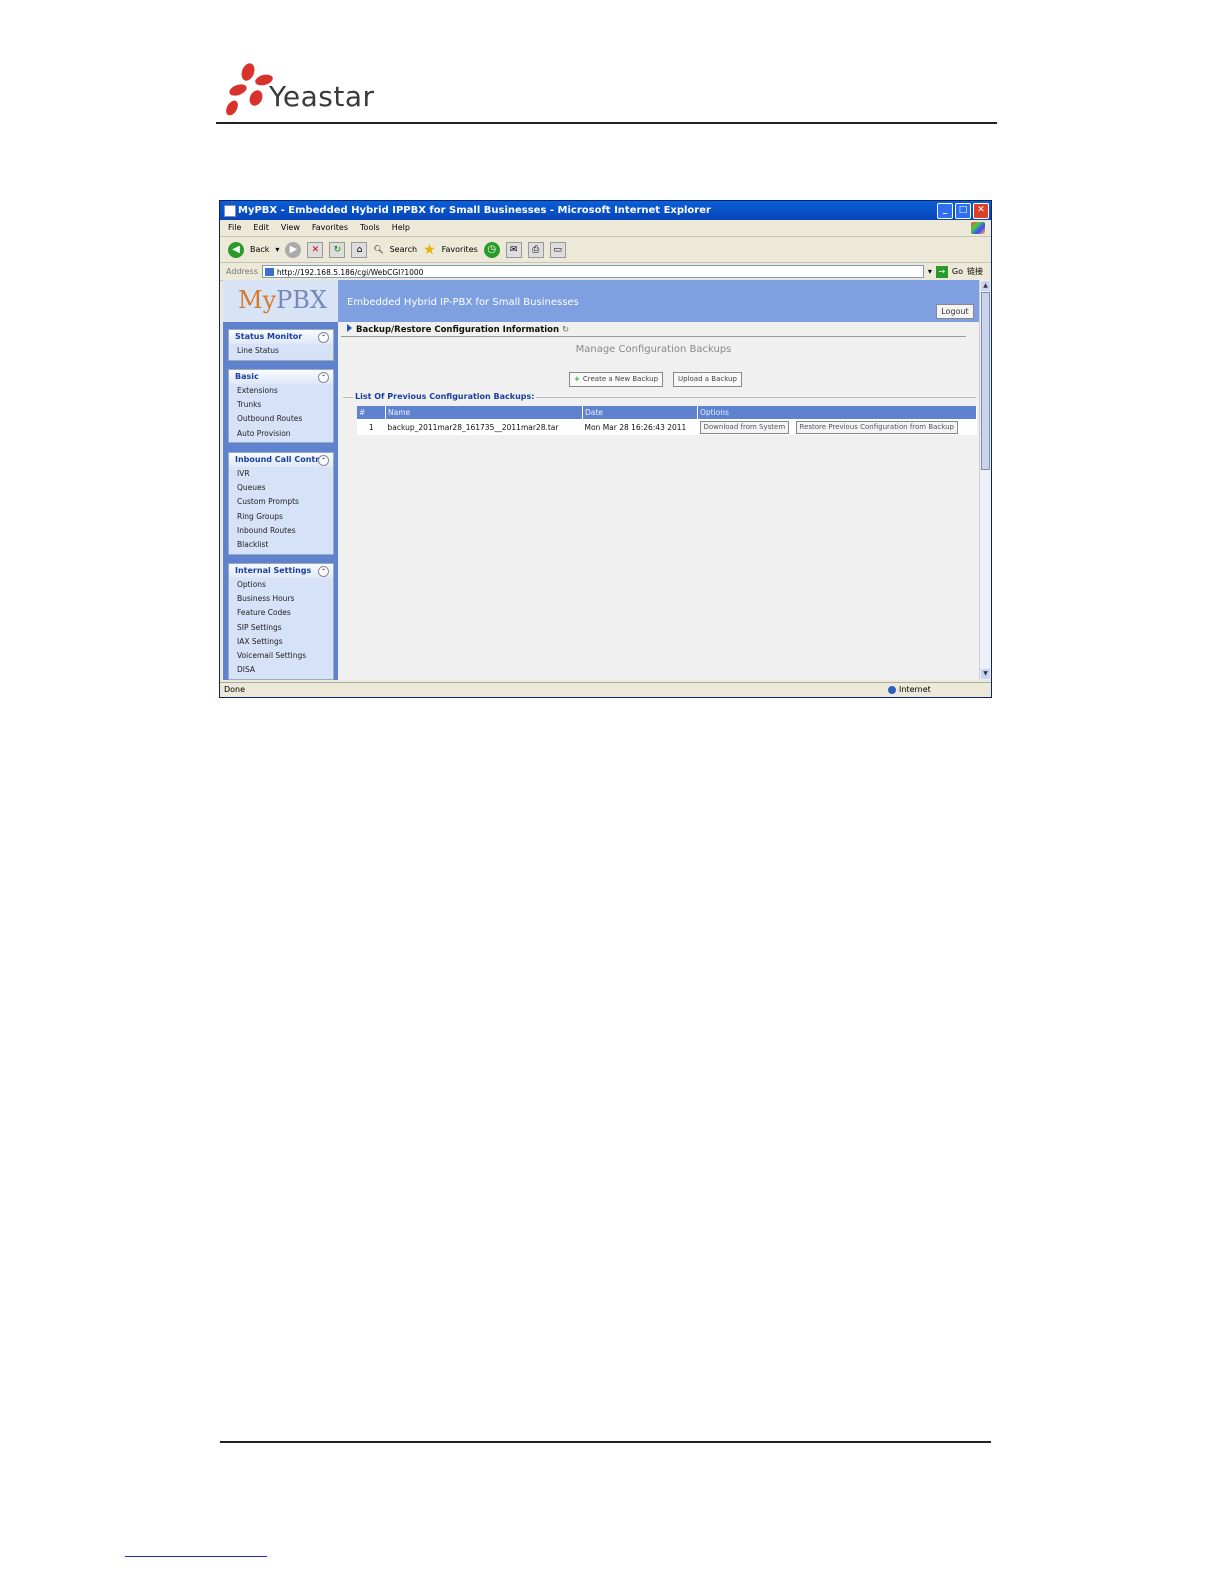  I want to click on sidebar-item-voicemail-settings: Voicemail Settings, so click(281, 656).